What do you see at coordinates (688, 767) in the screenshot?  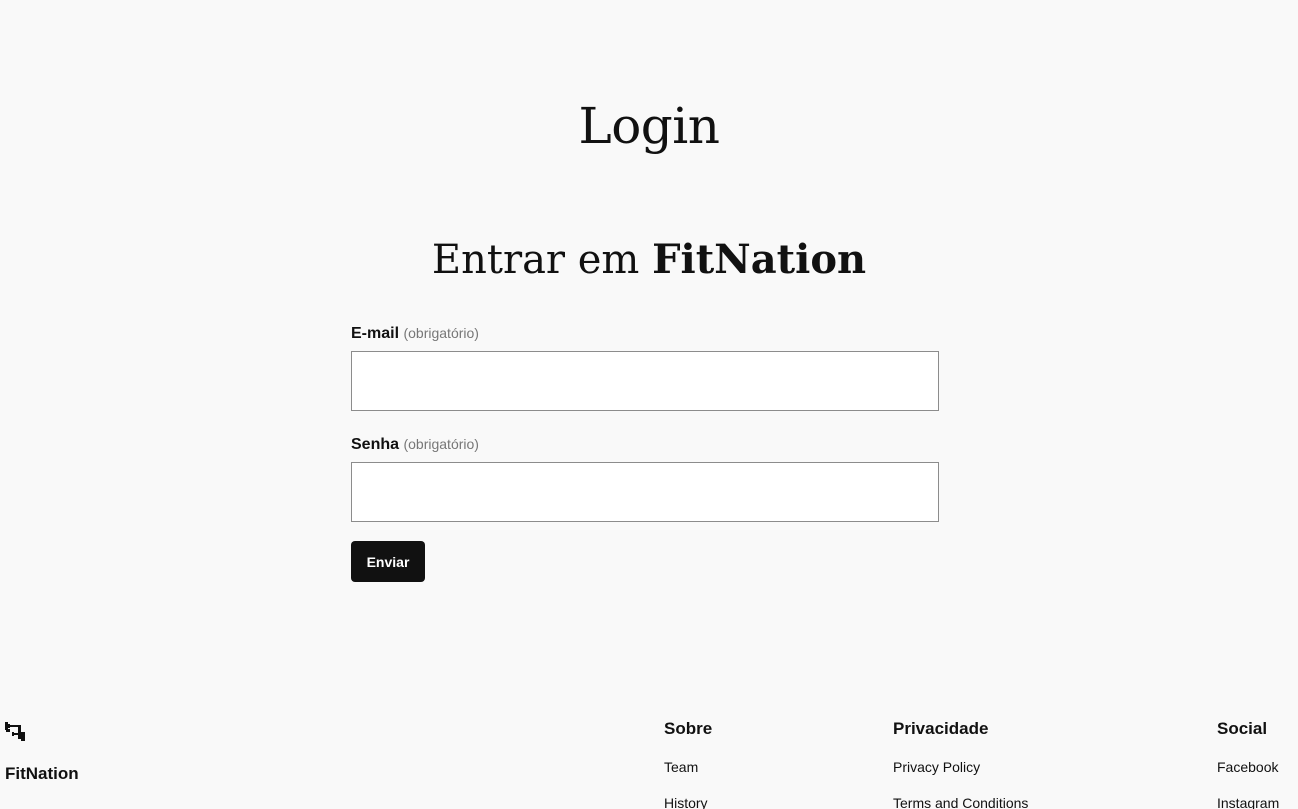 I see `footer-link-team: Team` at bounding box center [688, 767].